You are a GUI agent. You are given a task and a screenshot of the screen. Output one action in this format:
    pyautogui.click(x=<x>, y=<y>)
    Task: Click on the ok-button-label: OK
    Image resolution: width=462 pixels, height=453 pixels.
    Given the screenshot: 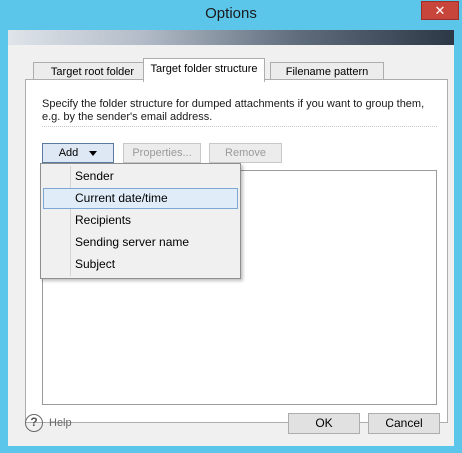 What is the action you would take?
    pyautogui.click(x=324, y=423)
    